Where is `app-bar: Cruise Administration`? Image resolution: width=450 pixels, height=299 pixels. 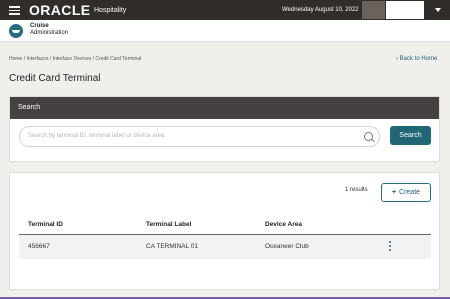 app-bar: Cruise Administration is located at coordinates (225, 31).